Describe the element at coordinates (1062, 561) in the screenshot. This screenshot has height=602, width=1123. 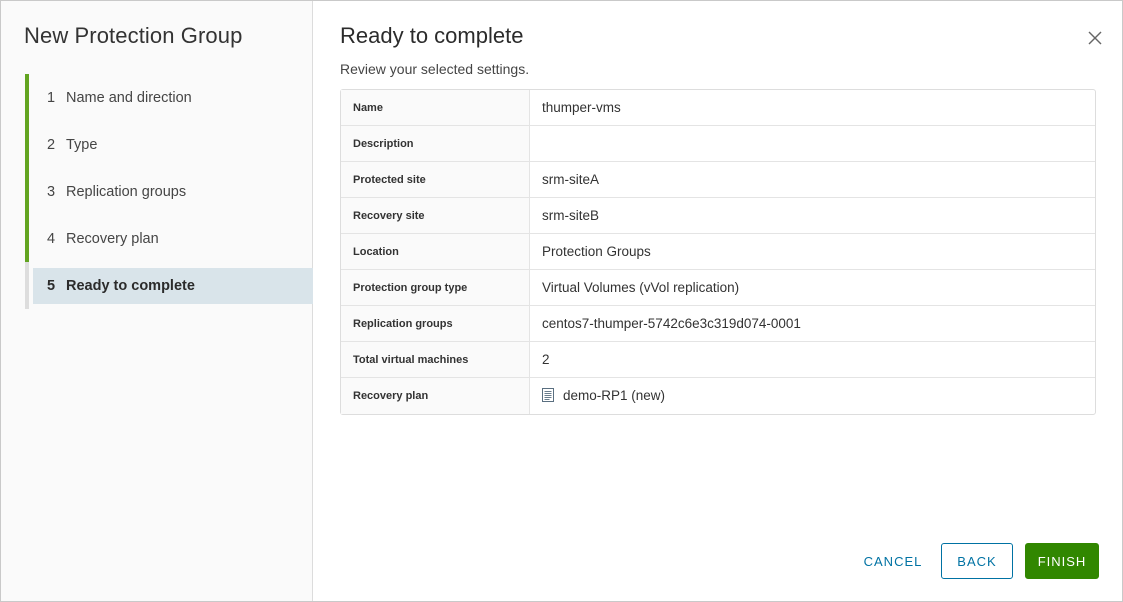
I see `finish-button: FINISH` at that location.